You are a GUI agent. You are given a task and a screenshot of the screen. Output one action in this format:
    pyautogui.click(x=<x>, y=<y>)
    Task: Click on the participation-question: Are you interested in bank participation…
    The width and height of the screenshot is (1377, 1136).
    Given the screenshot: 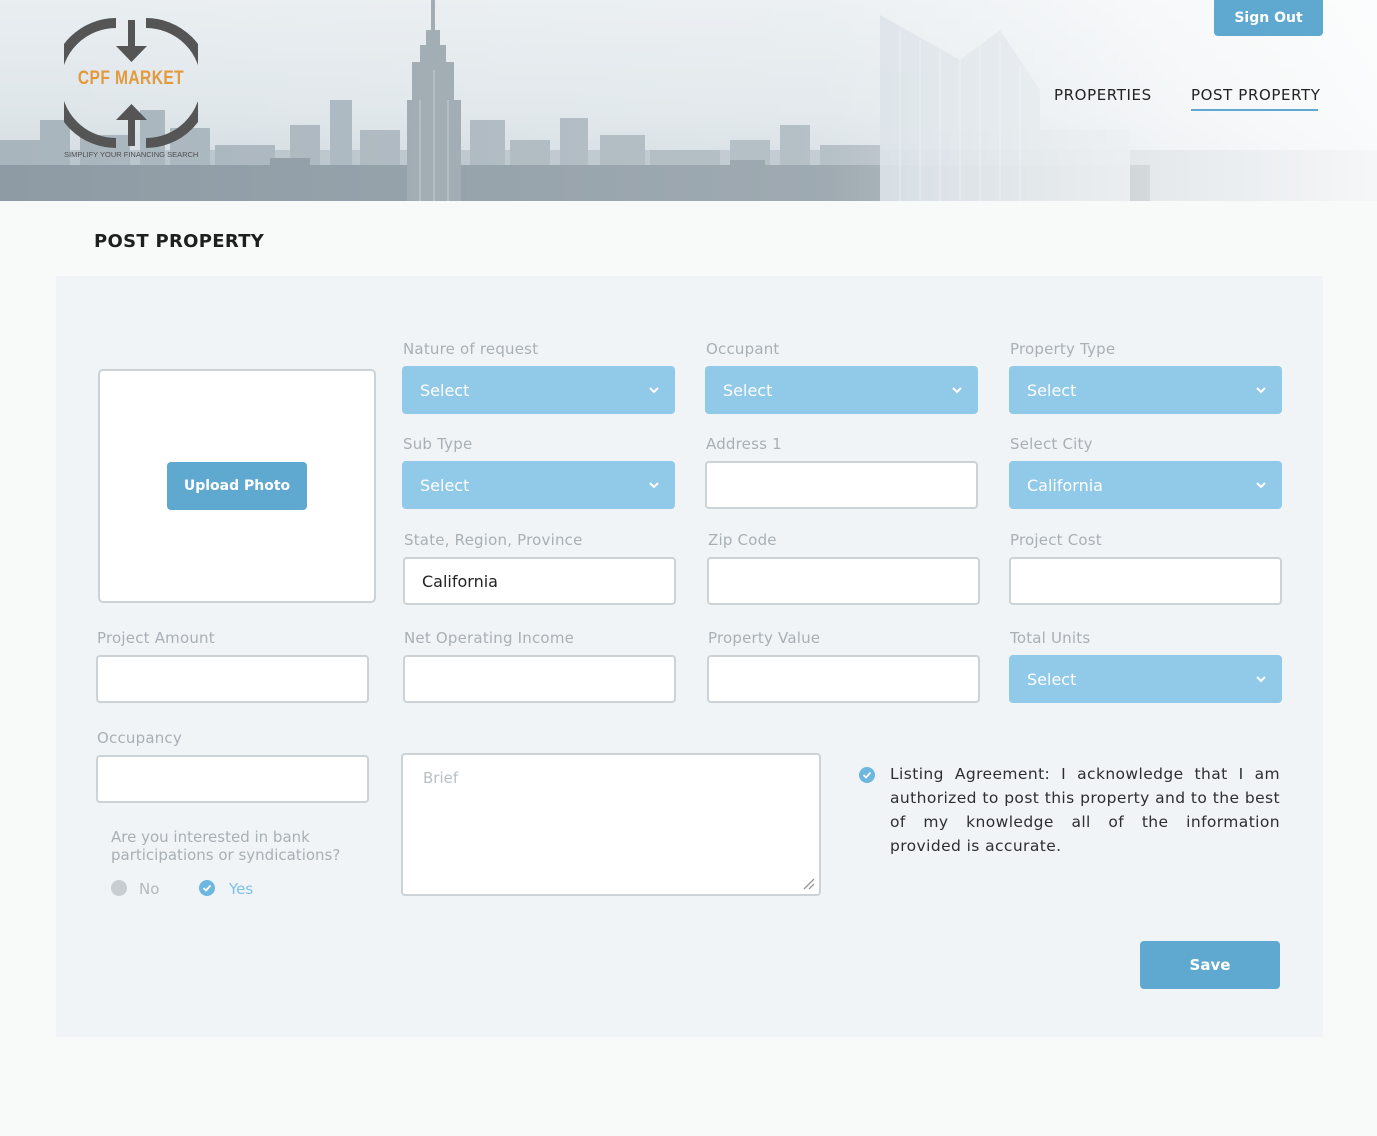 What is the action you would take?
    pyautogui.click(x=226, y=846)
    